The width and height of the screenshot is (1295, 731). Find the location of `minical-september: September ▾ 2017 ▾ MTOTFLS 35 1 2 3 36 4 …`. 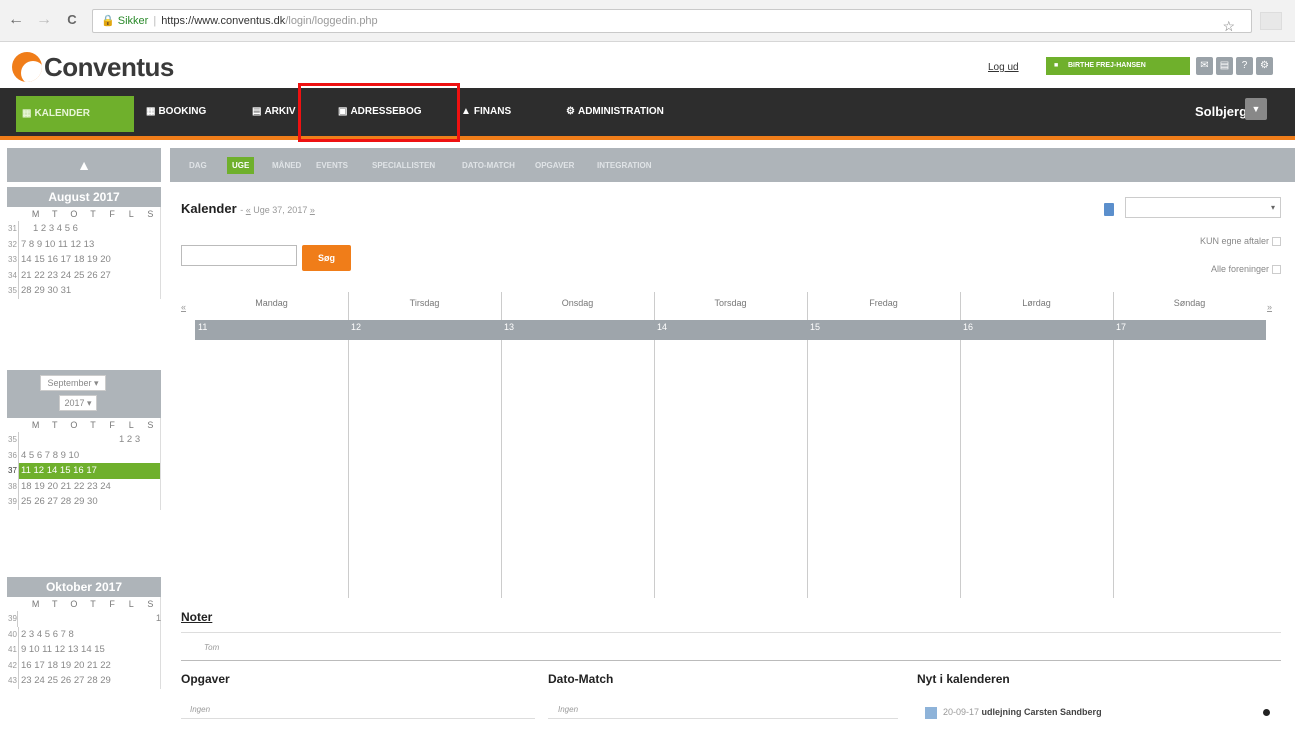

minical-september: September ▾ 2017 ▾ MTOTFLS 35 1 2 3 36 4 … is located at coordinates (84, 444).